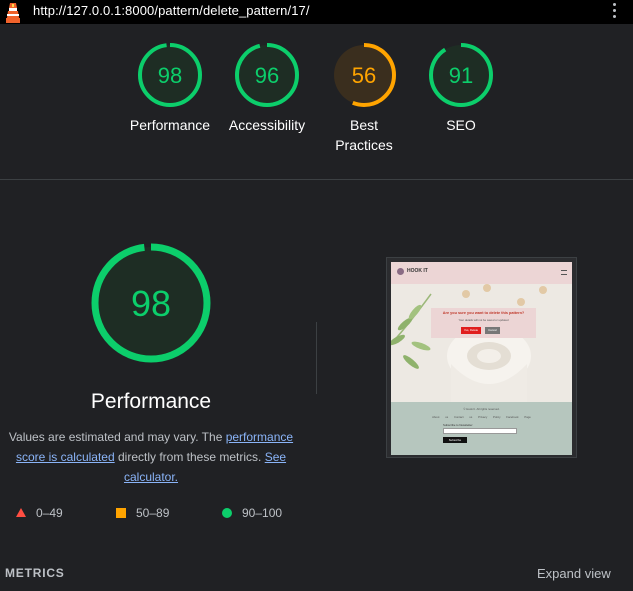 Image resolution: width=633 pixels, height=591 pixels. Describe the element at coordinates (564, 272) in the screenshot. I see `thumb-menu-icon` at that location.